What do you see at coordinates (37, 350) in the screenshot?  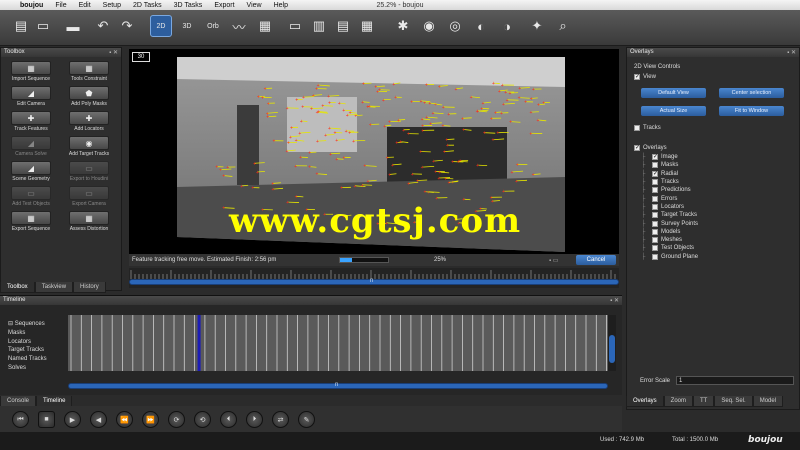 I see `timeline-track-label: Target Tracks` at bounding box center [37, 350].